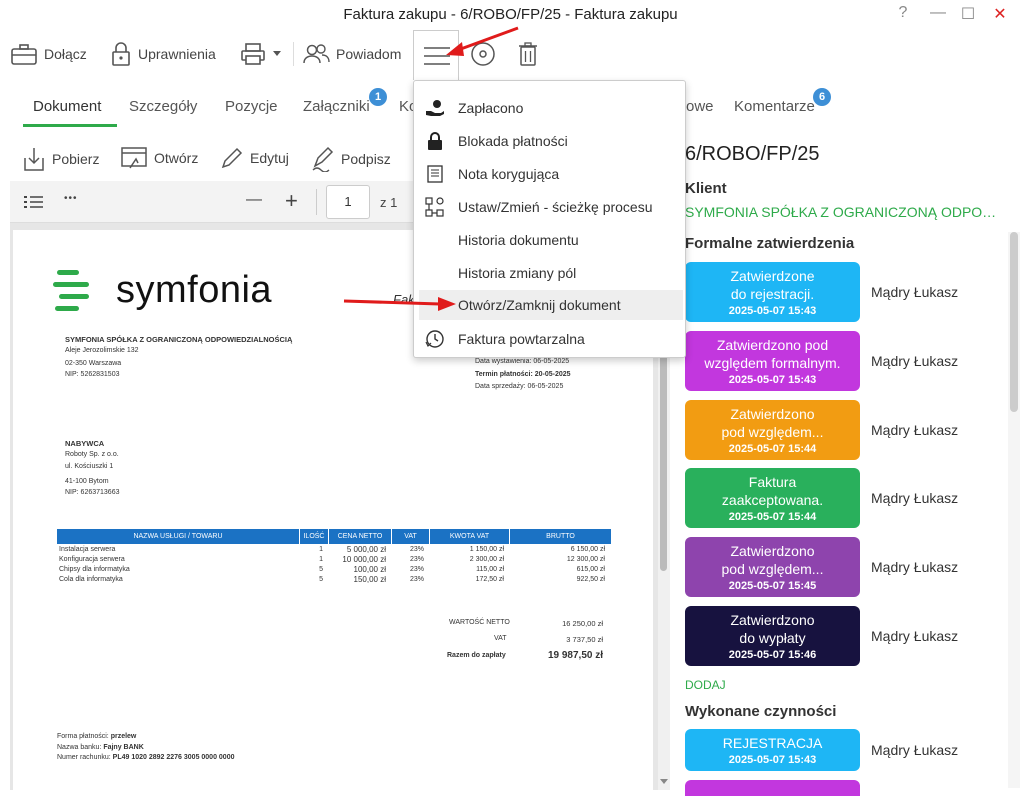 This screenshot has width=1021, height=796. What do you see at coordinates (92, 374) in the screenshot?
I see `seller-nip: NIP: 5262831503` at bounding box center [92, 374].